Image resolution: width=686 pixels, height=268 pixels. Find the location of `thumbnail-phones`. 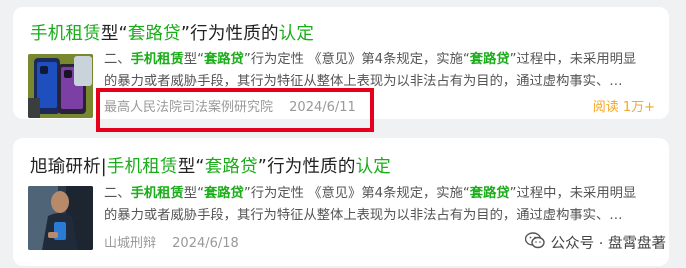

thumbnail-phones is located at coordinates (60, 86).